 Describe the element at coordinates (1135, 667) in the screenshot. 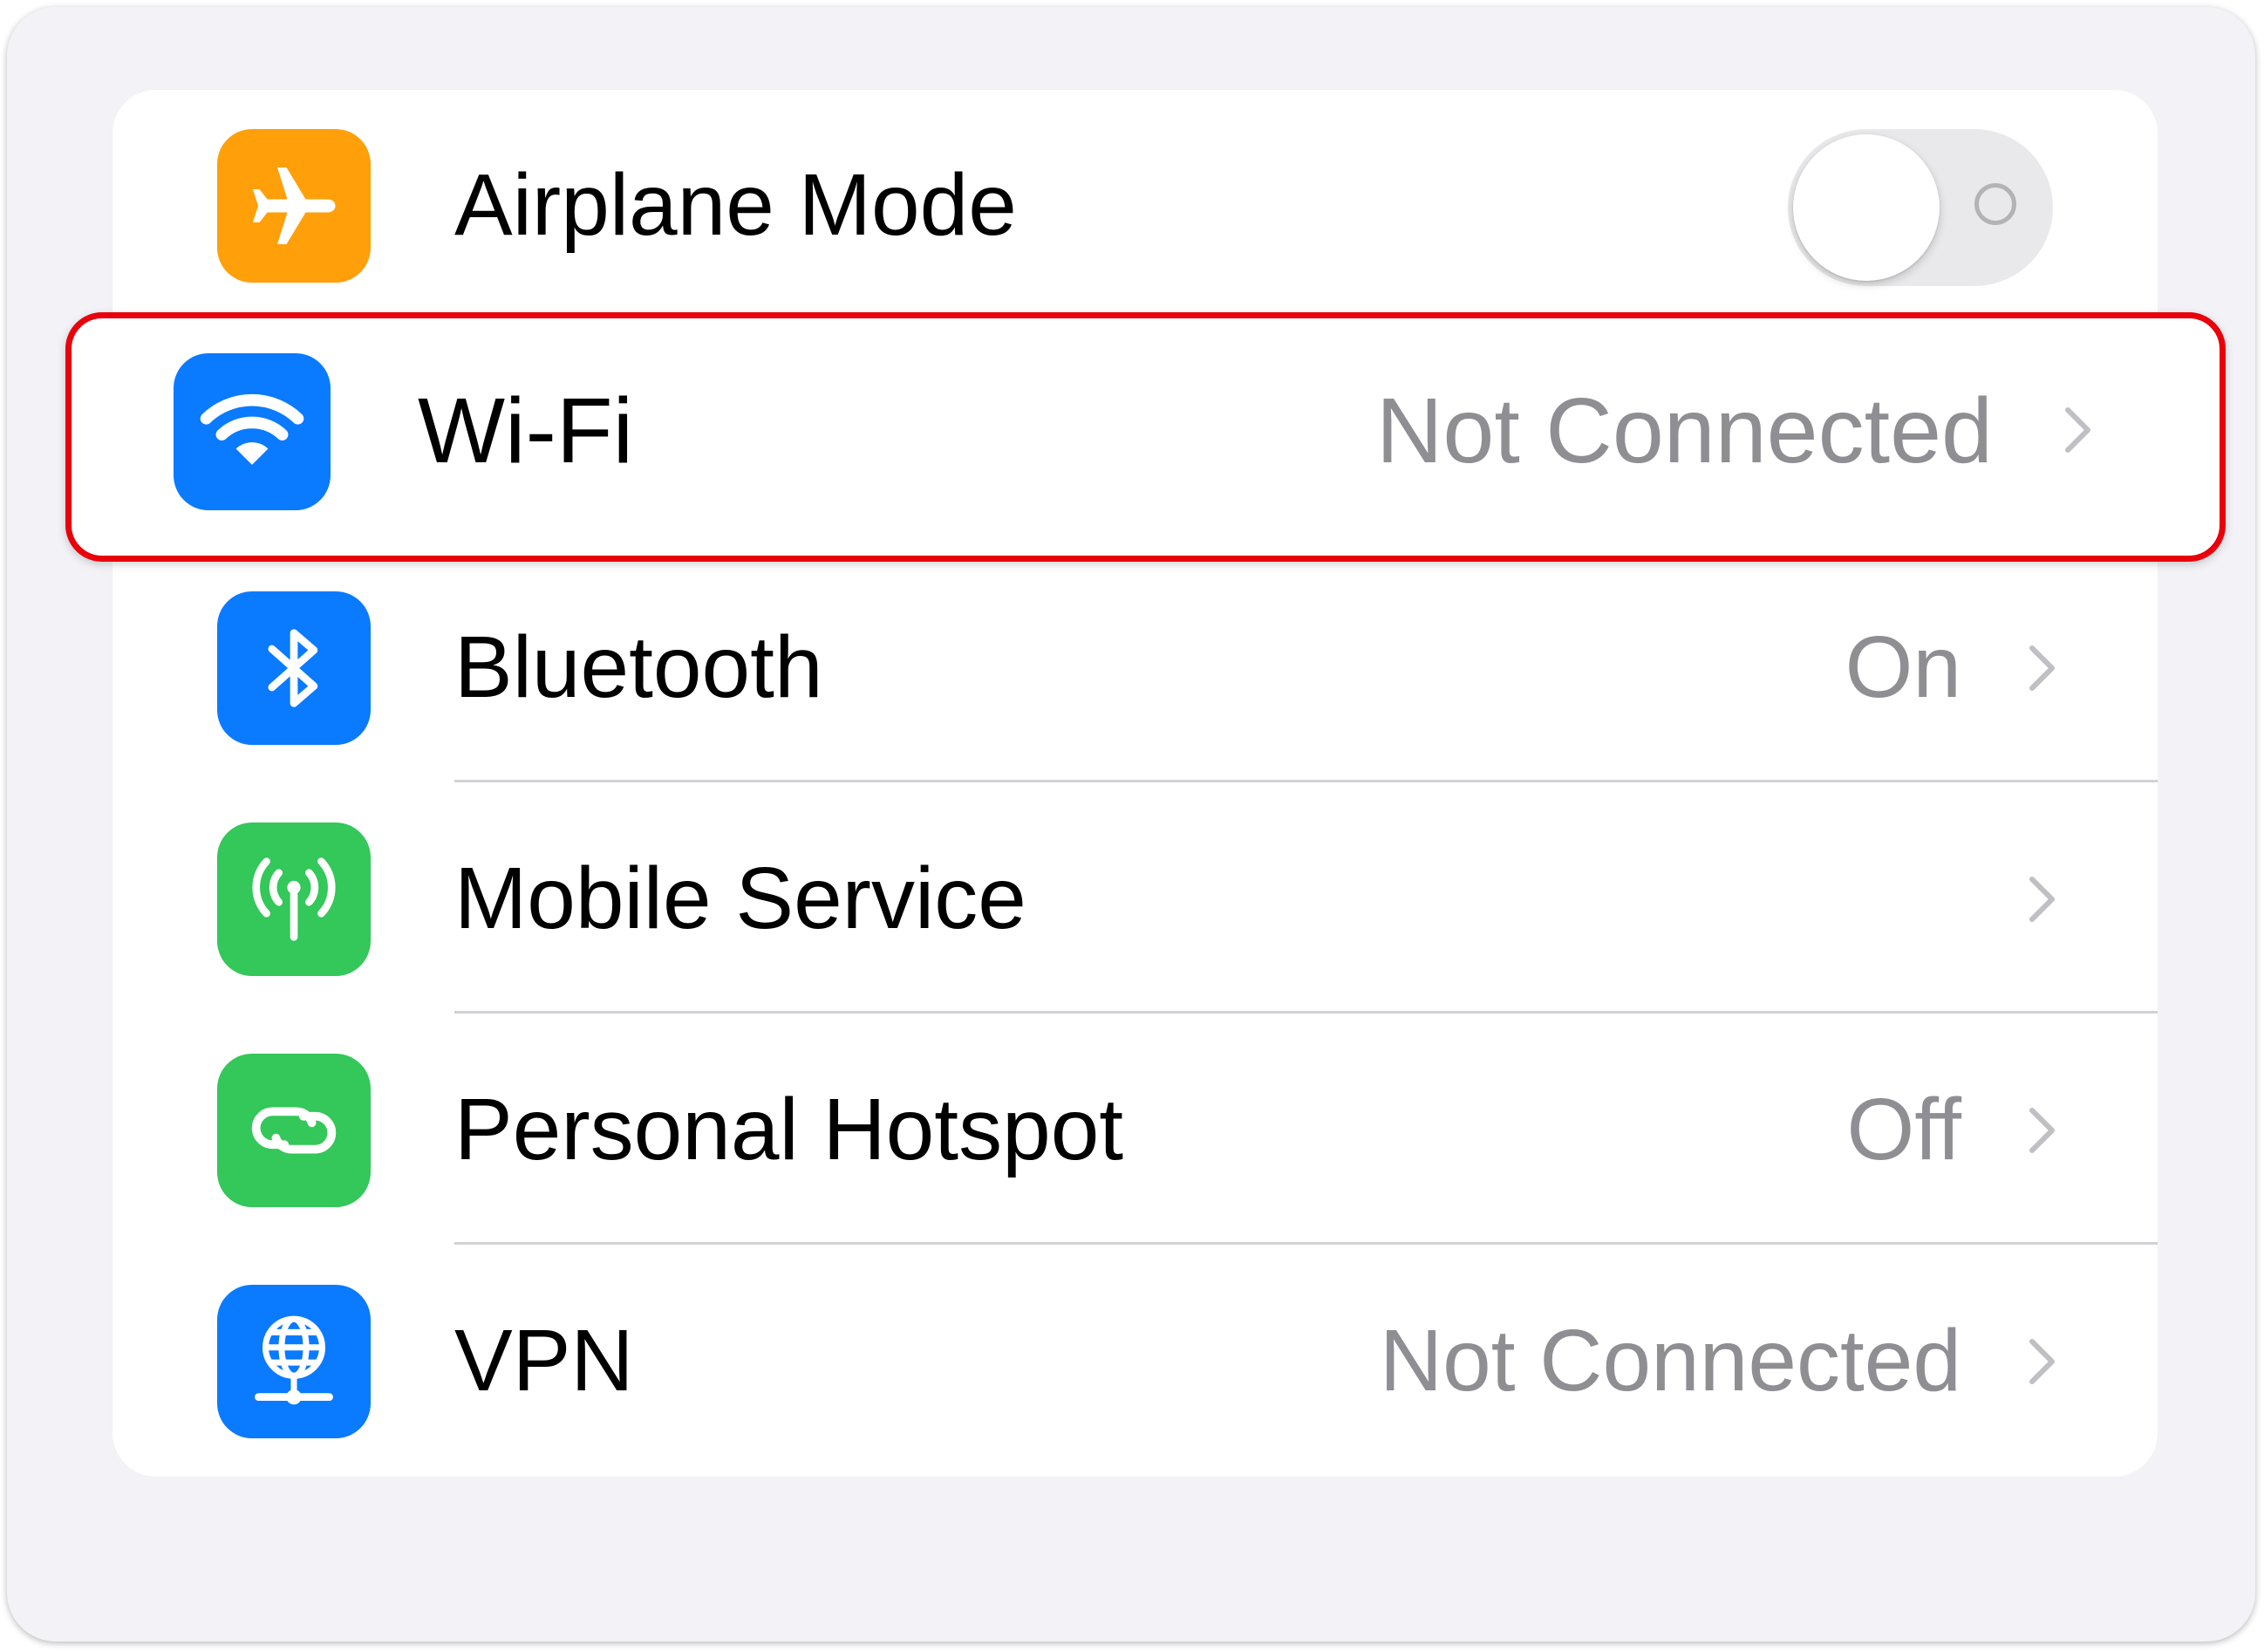

I see `row-bluetooth: Bluetooth On` at that location.